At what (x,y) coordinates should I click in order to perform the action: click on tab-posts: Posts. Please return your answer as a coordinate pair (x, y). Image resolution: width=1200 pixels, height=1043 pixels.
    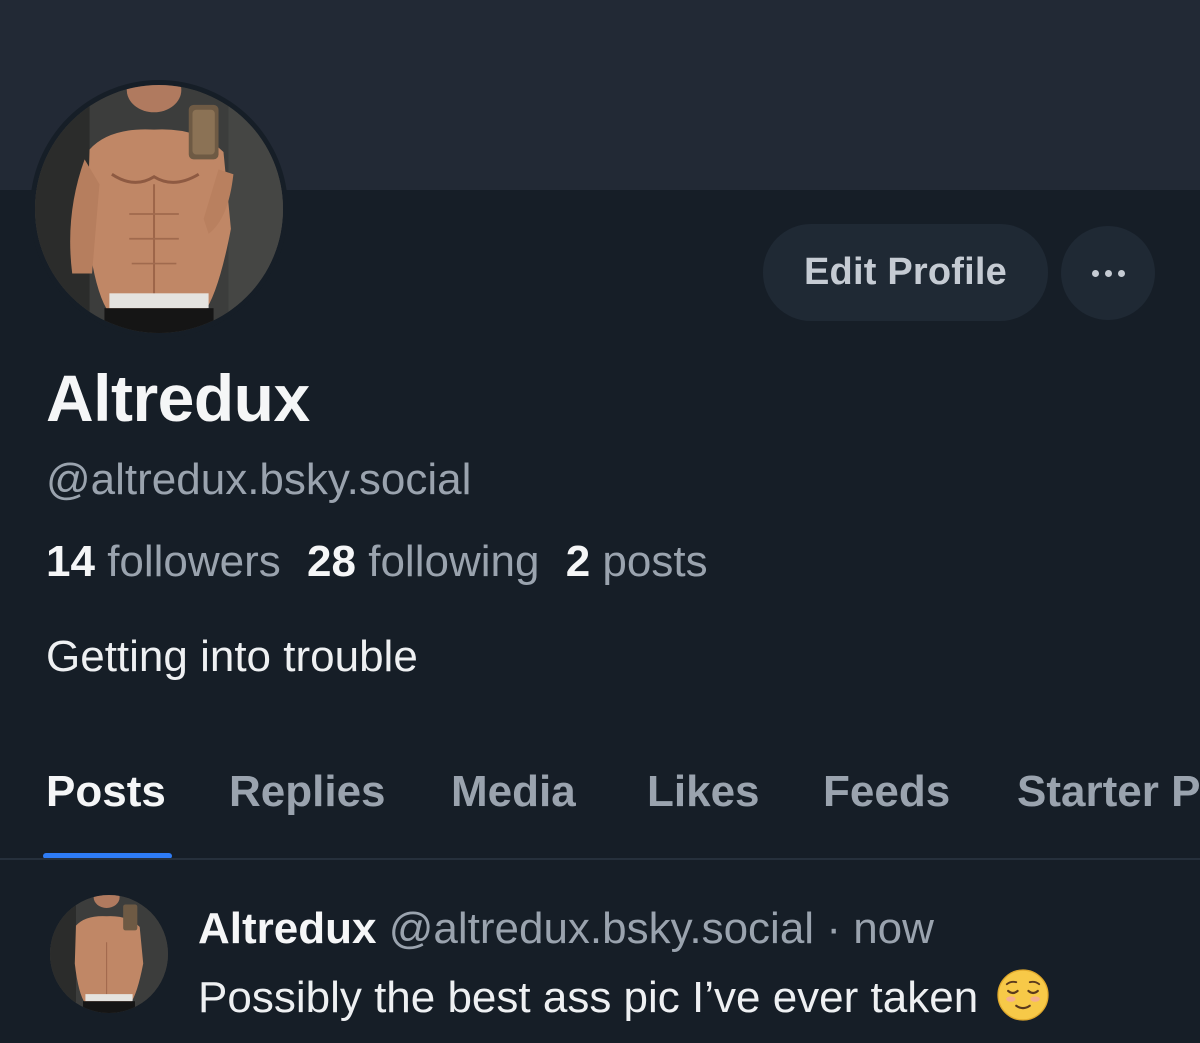
    Looking at the image, I should click on (106, 792).